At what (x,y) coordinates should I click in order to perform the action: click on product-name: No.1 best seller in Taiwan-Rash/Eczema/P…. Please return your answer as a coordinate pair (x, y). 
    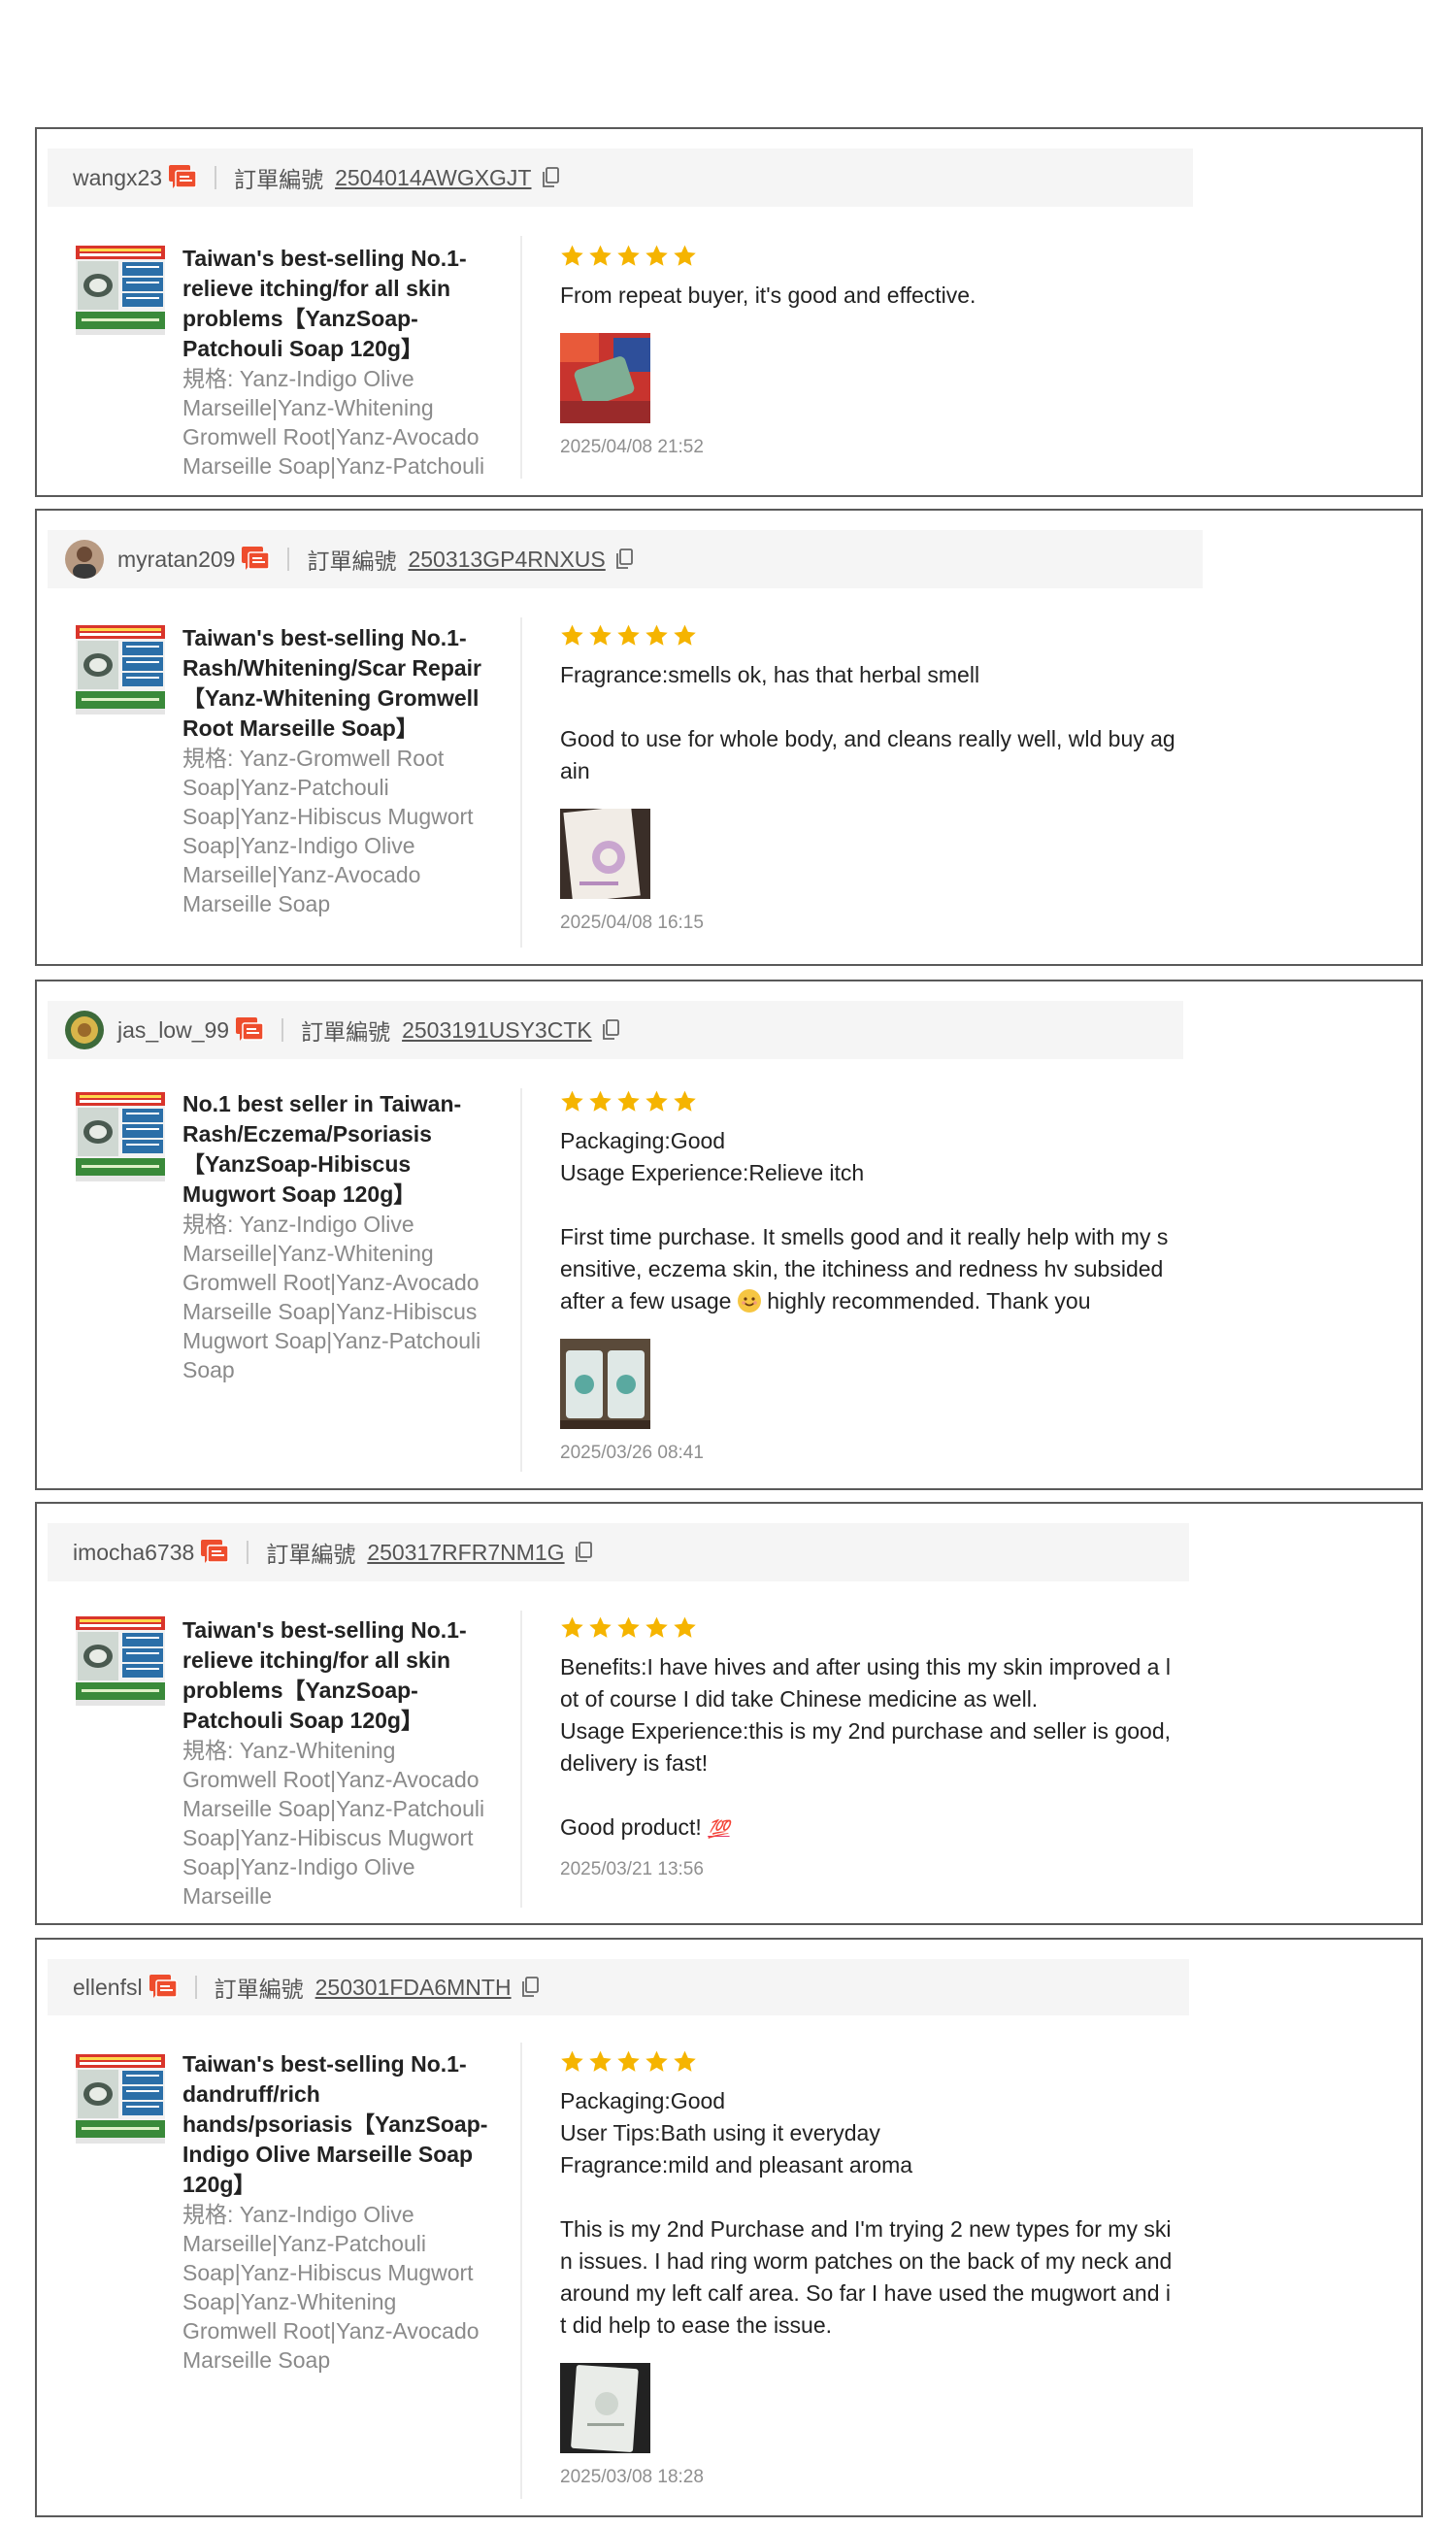
    Looking at the image, I should click on (338, 1150).